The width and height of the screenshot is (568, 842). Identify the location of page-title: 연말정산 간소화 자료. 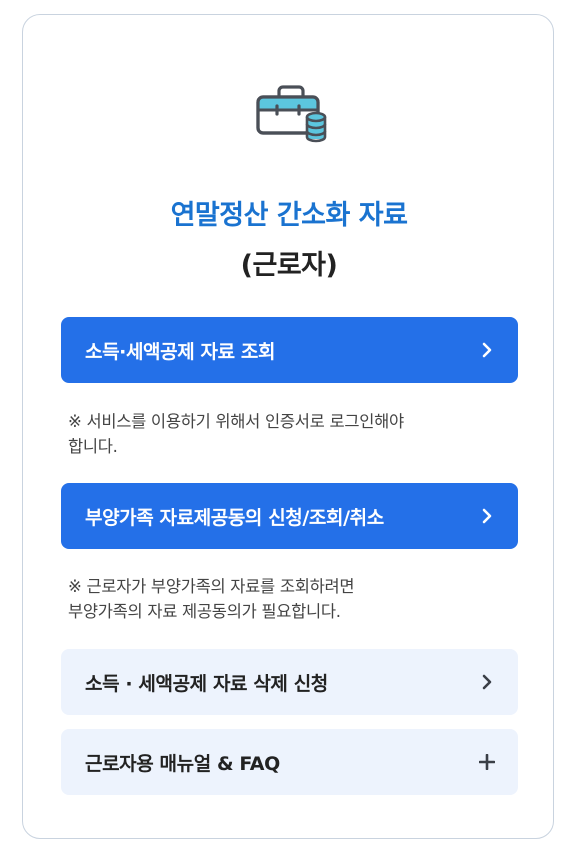
(289, 215).